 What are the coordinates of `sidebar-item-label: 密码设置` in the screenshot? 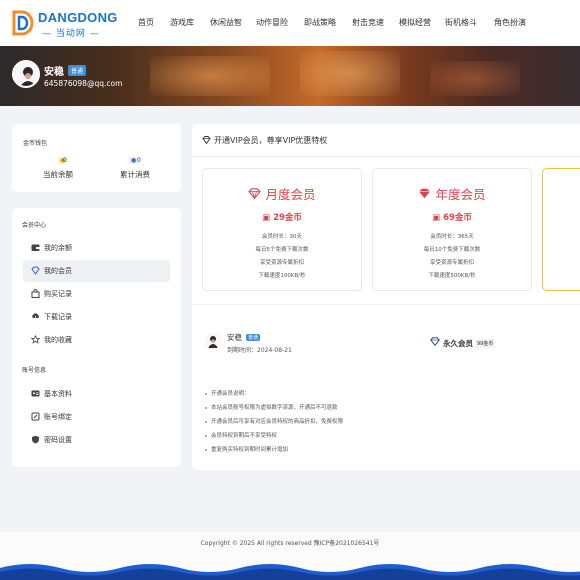 It's located at (58, 440).